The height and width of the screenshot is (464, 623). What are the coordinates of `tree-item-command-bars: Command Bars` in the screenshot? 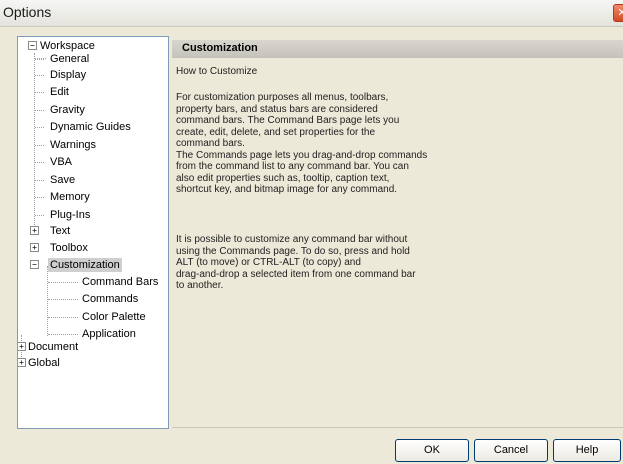 It's located at (120, 282).